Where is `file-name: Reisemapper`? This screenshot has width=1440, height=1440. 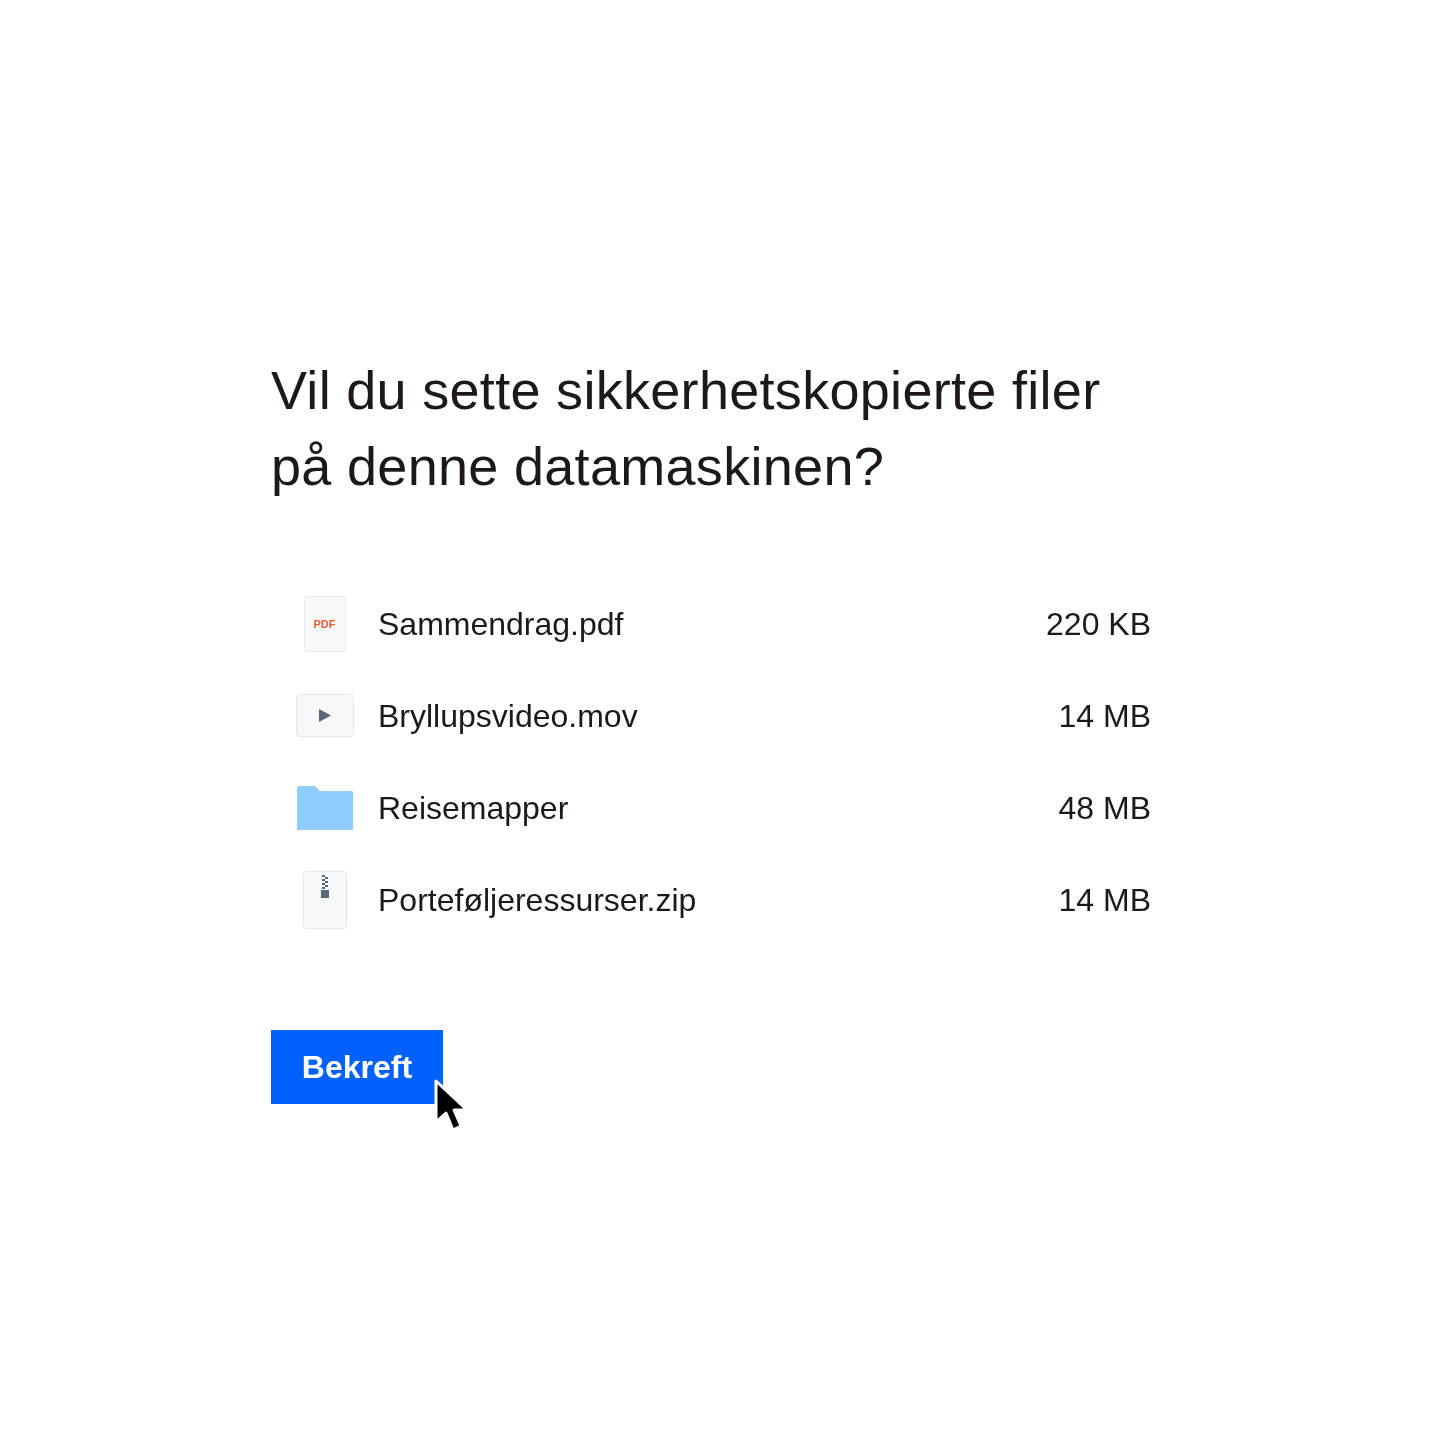 file-name: Reisemapper is located at coordinates (474, 808).